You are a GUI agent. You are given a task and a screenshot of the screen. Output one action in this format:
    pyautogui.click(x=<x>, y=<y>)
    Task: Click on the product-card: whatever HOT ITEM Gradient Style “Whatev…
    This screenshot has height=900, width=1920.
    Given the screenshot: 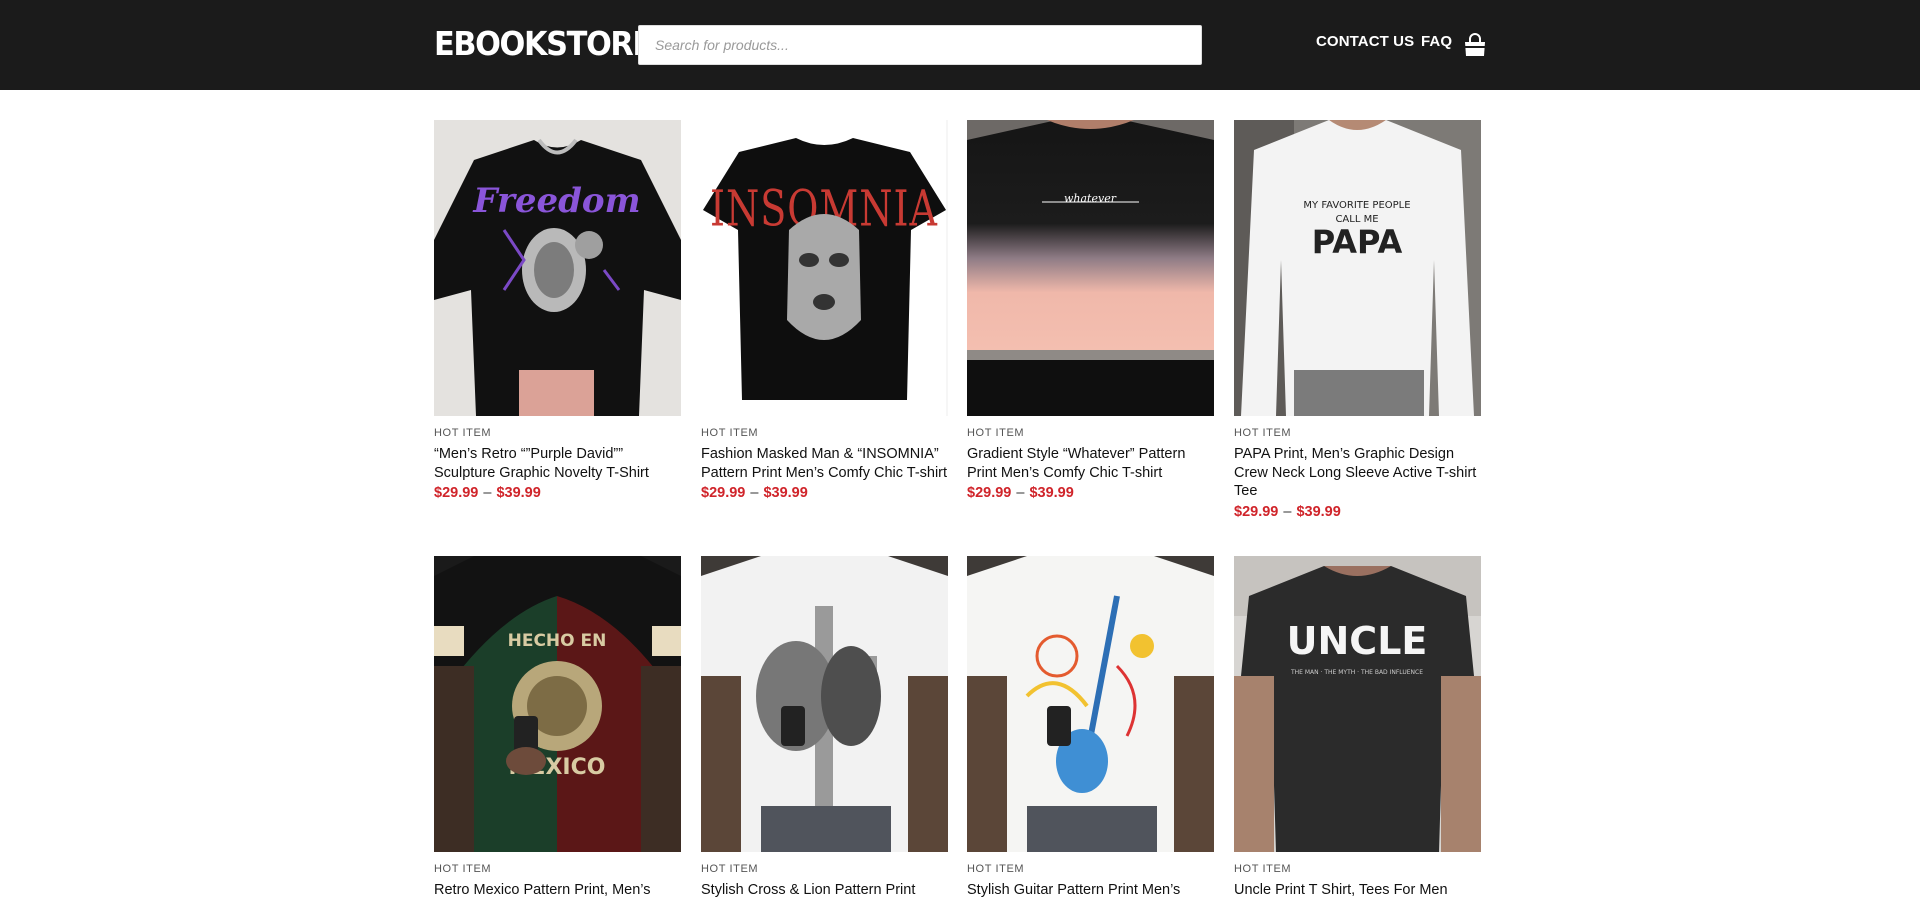 What is the action you would take?
    pyautogui.click(x=1090, y=310)
    